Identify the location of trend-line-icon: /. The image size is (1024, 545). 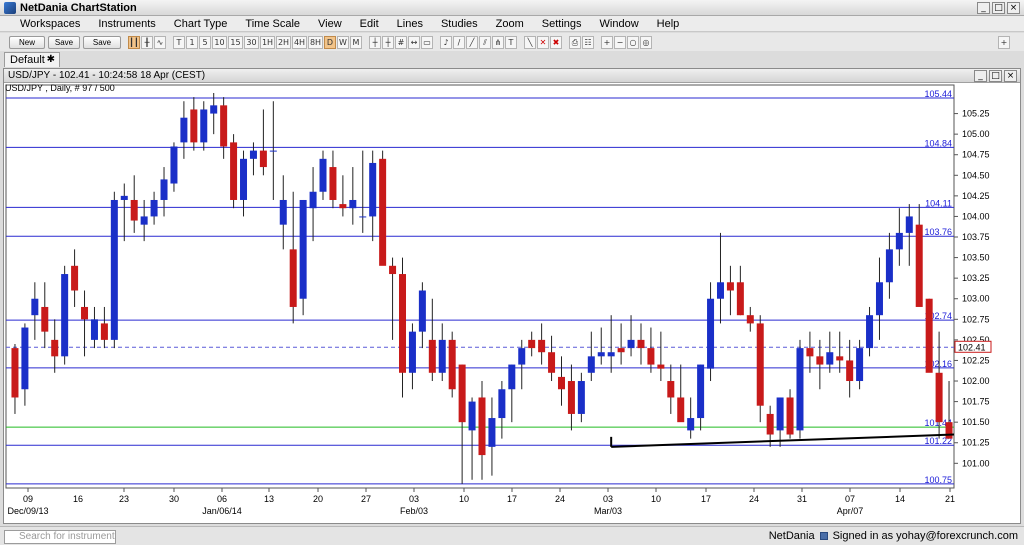
(459, 42).